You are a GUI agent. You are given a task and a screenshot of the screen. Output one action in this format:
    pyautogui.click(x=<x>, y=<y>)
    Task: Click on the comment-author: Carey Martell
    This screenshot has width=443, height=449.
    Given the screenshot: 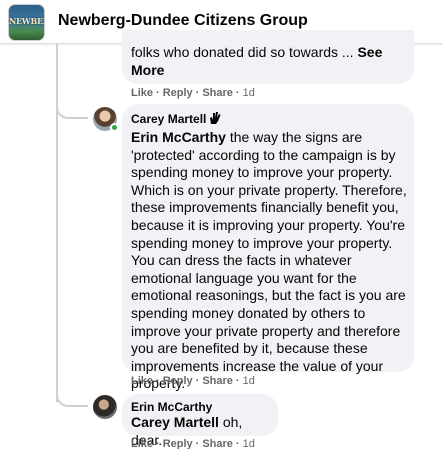 What is the action you would take?
    pyautogui.click(x=168, y=119)
    